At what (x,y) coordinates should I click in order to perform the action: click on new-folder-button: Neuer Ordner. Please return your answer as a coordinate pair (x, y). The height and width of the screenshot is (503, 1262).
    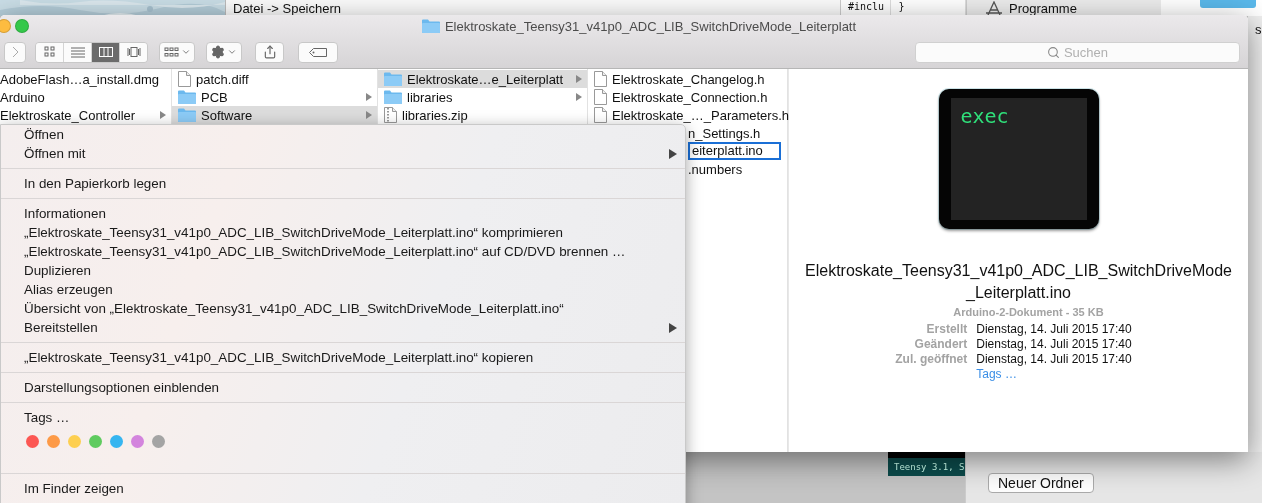
    Looking at the image, I should click on (1041, 482).